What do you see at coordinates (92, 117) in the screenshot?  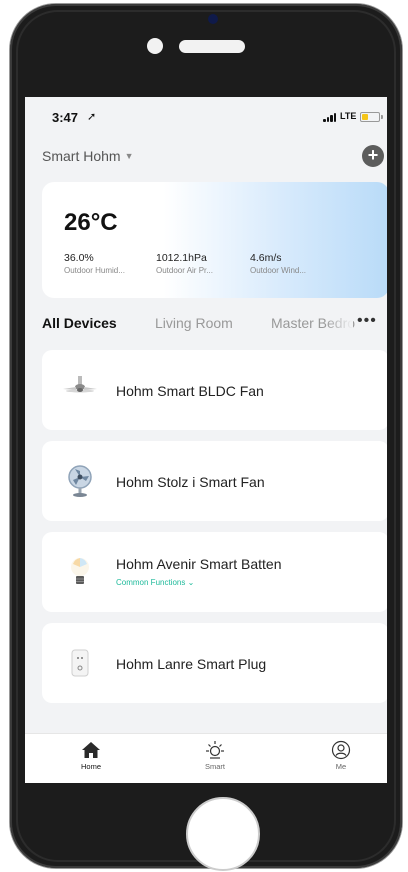 I see `location-arrow-icon: ➚` at bounding box center [92, 117].